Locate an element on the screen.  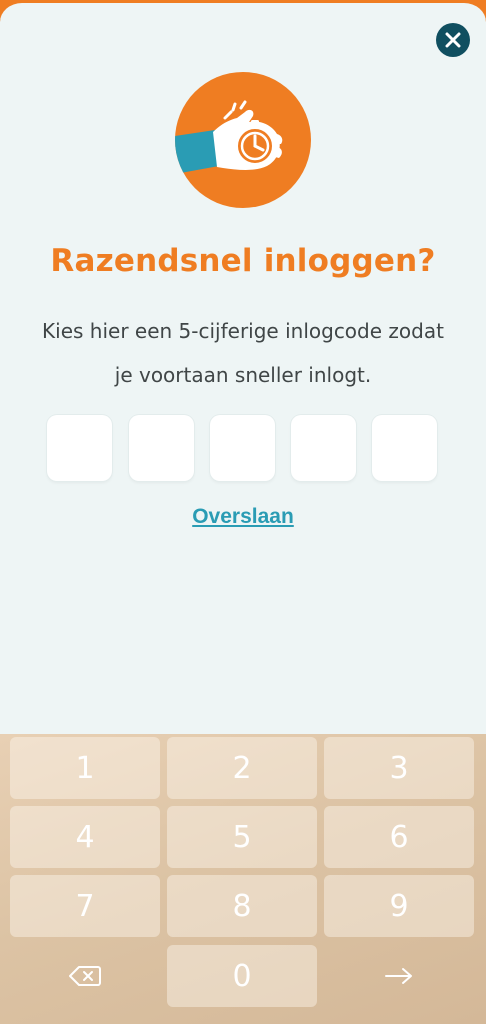
key-4: 4 is located at coordinates (85, 837).